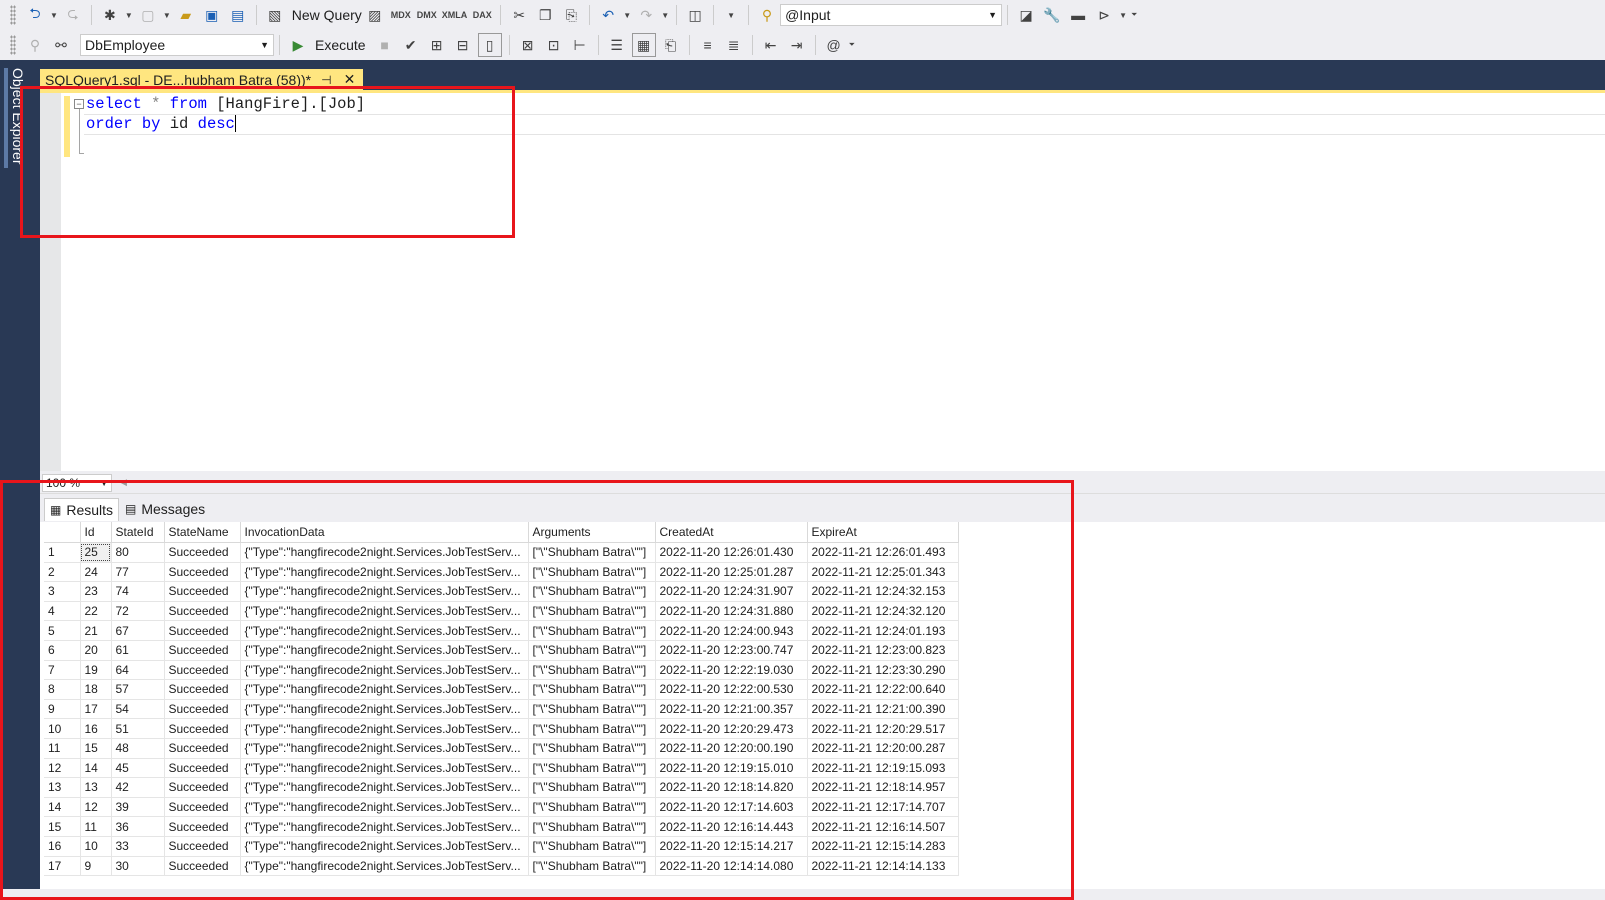  What do you see at coordinates (62, 866) in the screenshot?
I see `row-number: 17` at bounding box center [62, 866].